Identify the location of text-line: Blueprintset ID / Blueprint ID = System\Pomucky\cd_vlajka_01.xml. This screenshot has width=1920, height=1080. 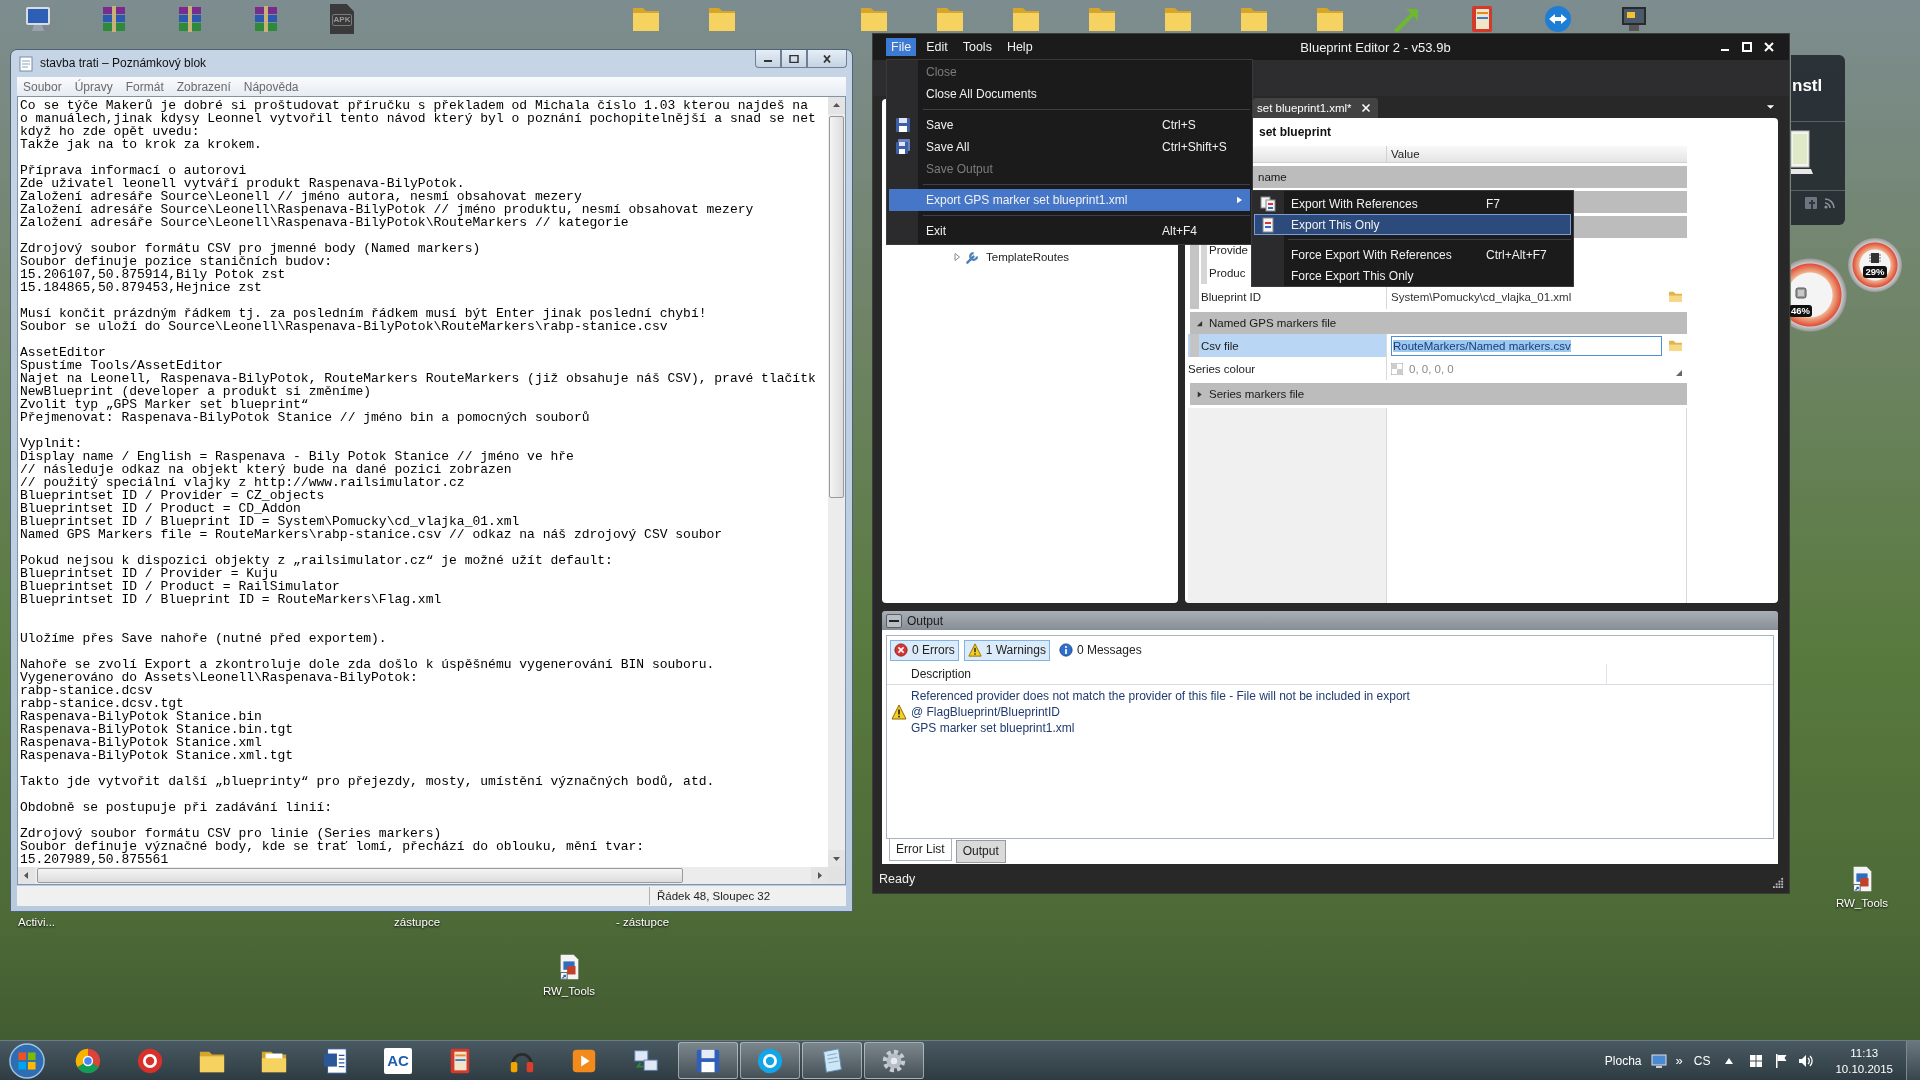
(270, 521).